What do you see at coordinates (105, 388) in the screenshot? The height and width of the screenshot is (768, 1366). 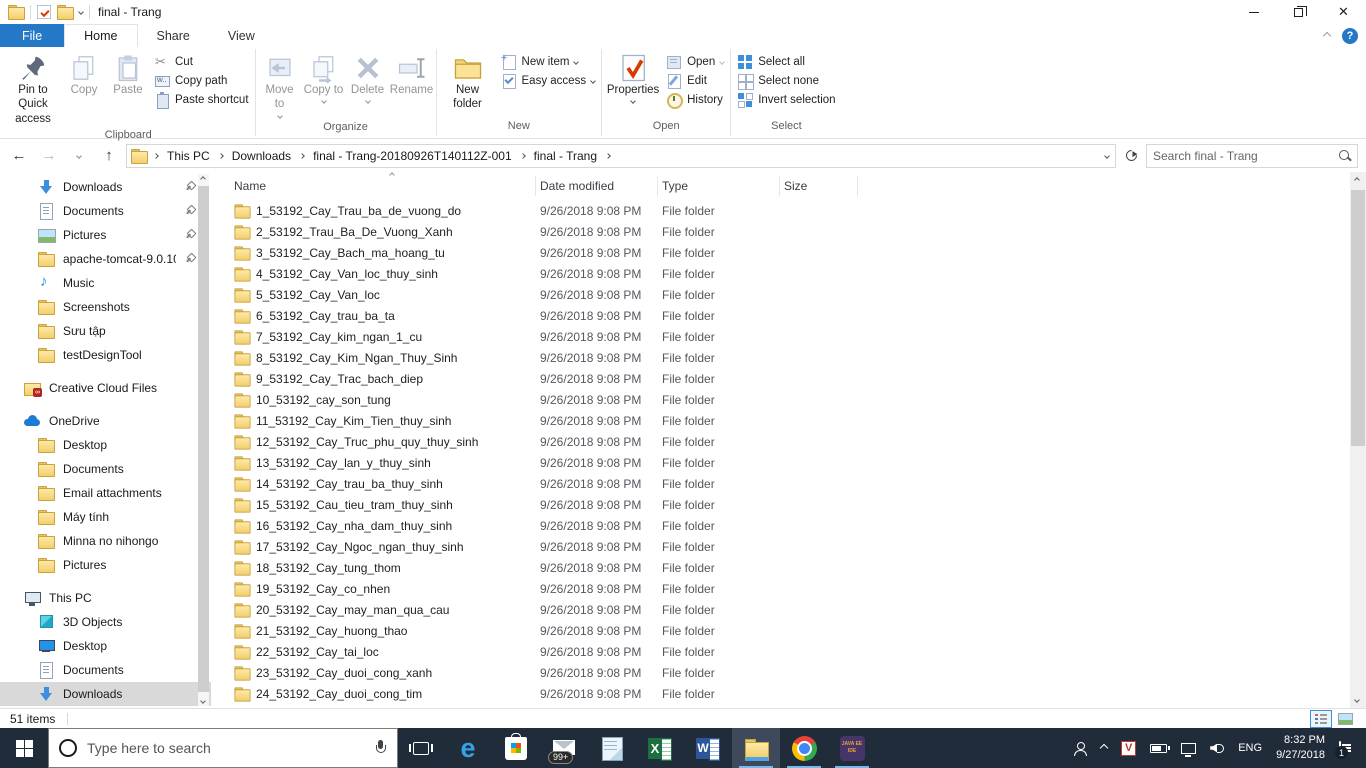 I see `sidebar-item-creative-cloud-files: Creative Cloud Files` at bounding box center [105, 388].